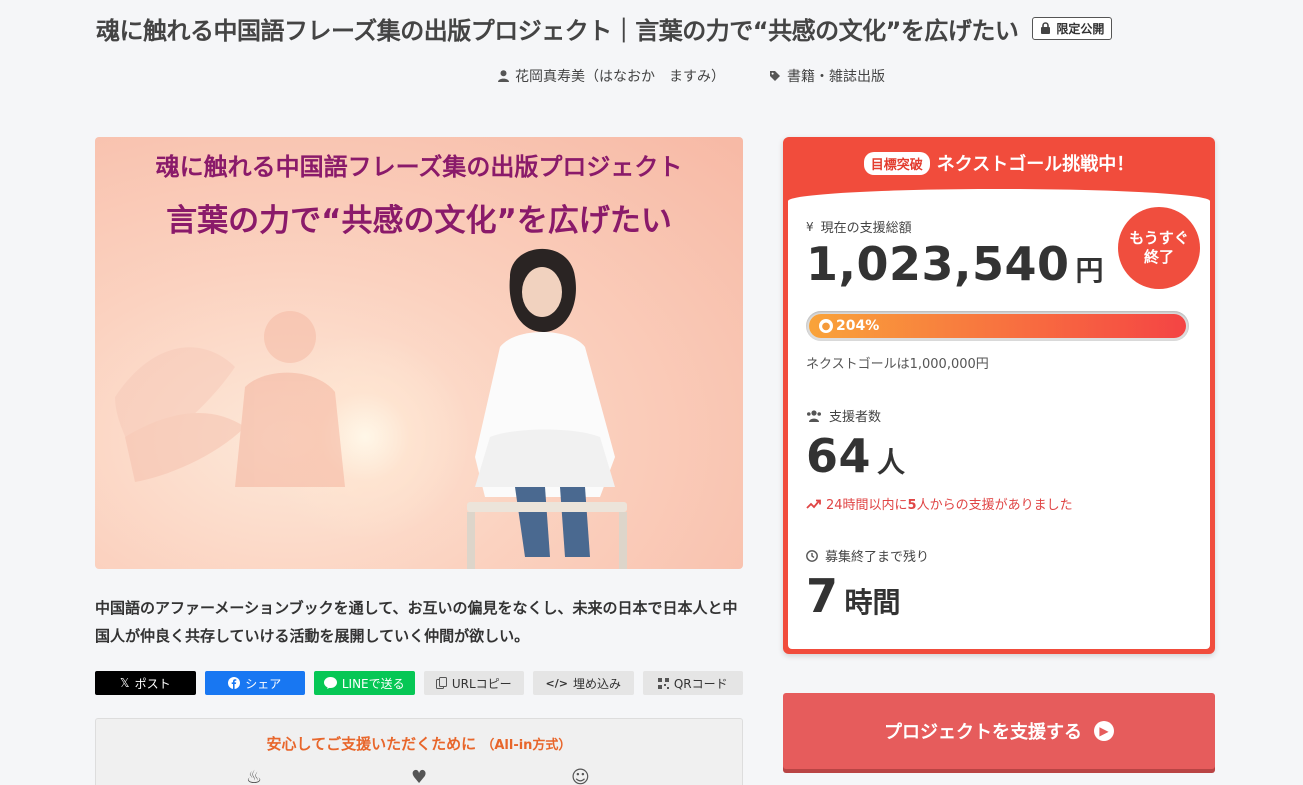  What do you see at coordinates (526, 745) in the screenshot?
I see `assurance-mode: （All-in方式）` at bounding box center [526, 745].